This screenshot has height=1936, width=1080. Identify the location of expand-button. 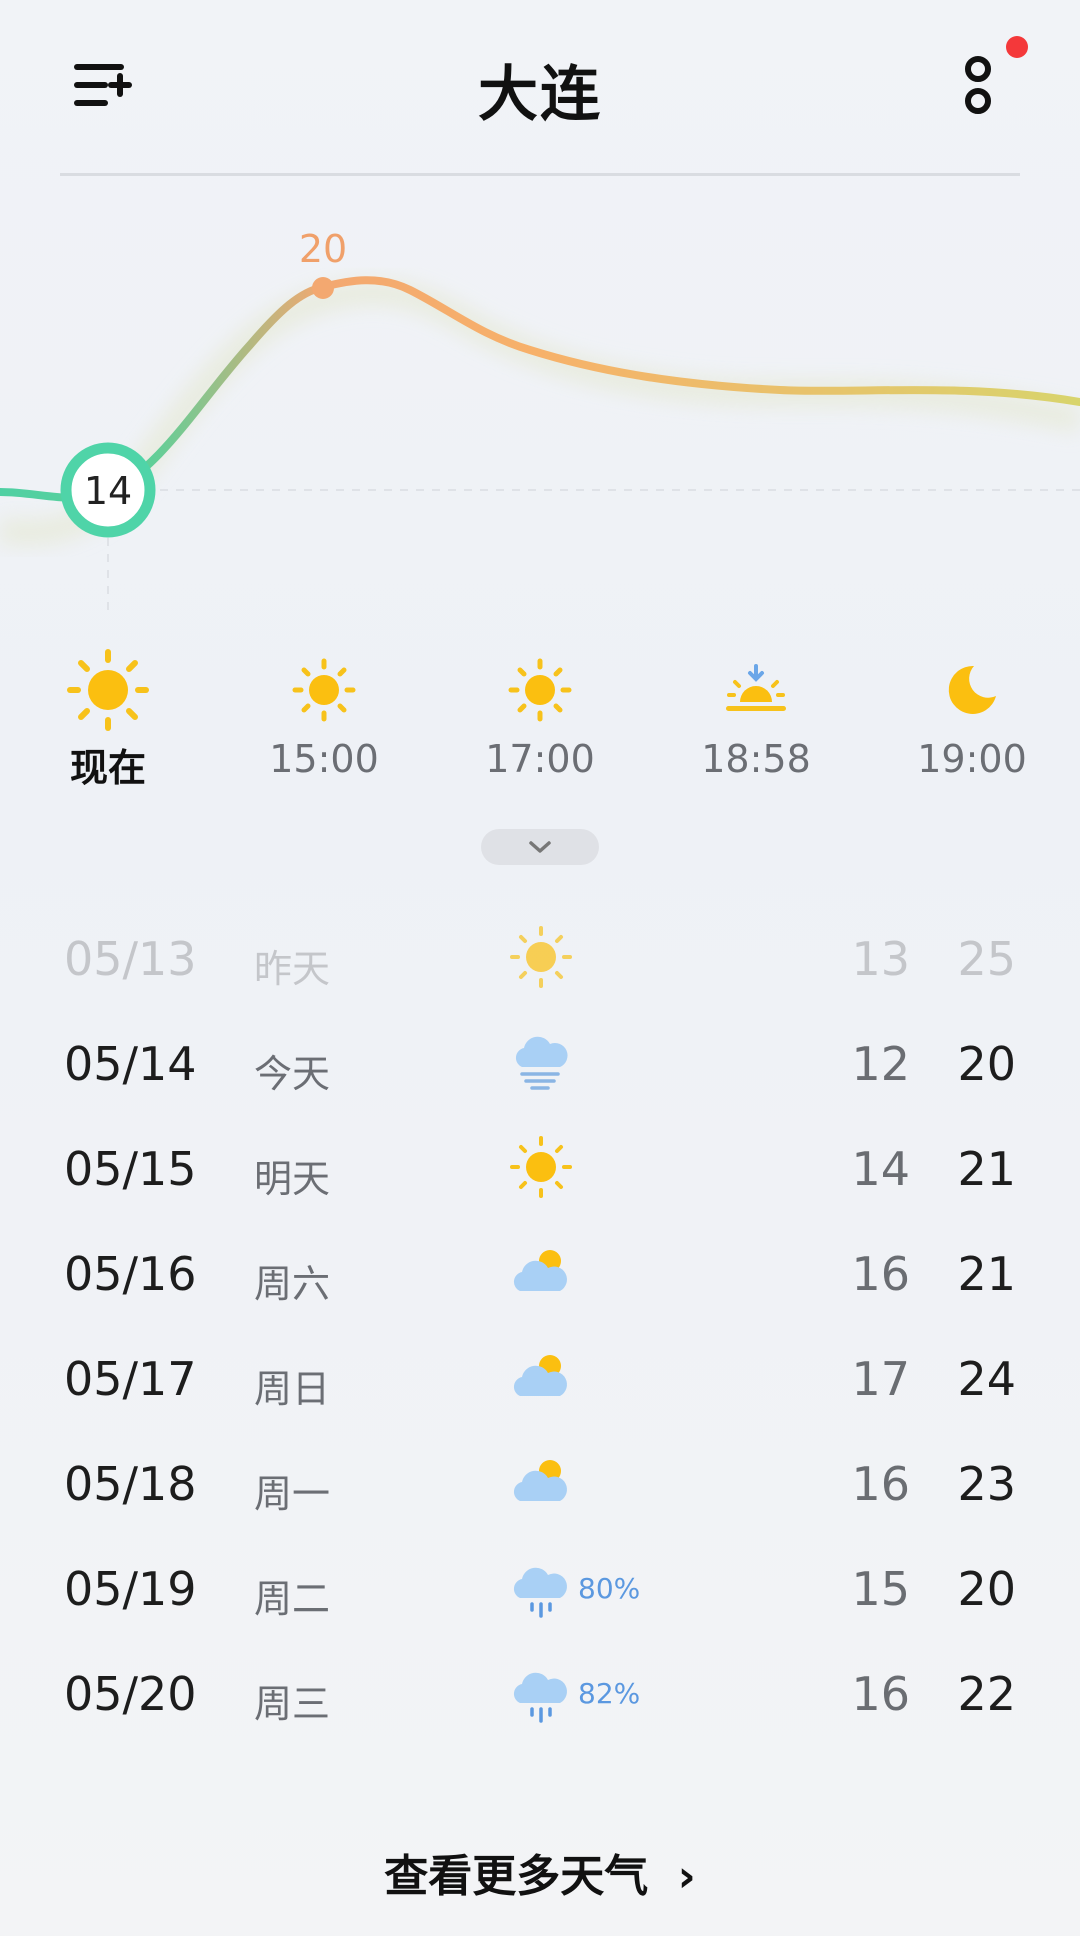
(540, 847).